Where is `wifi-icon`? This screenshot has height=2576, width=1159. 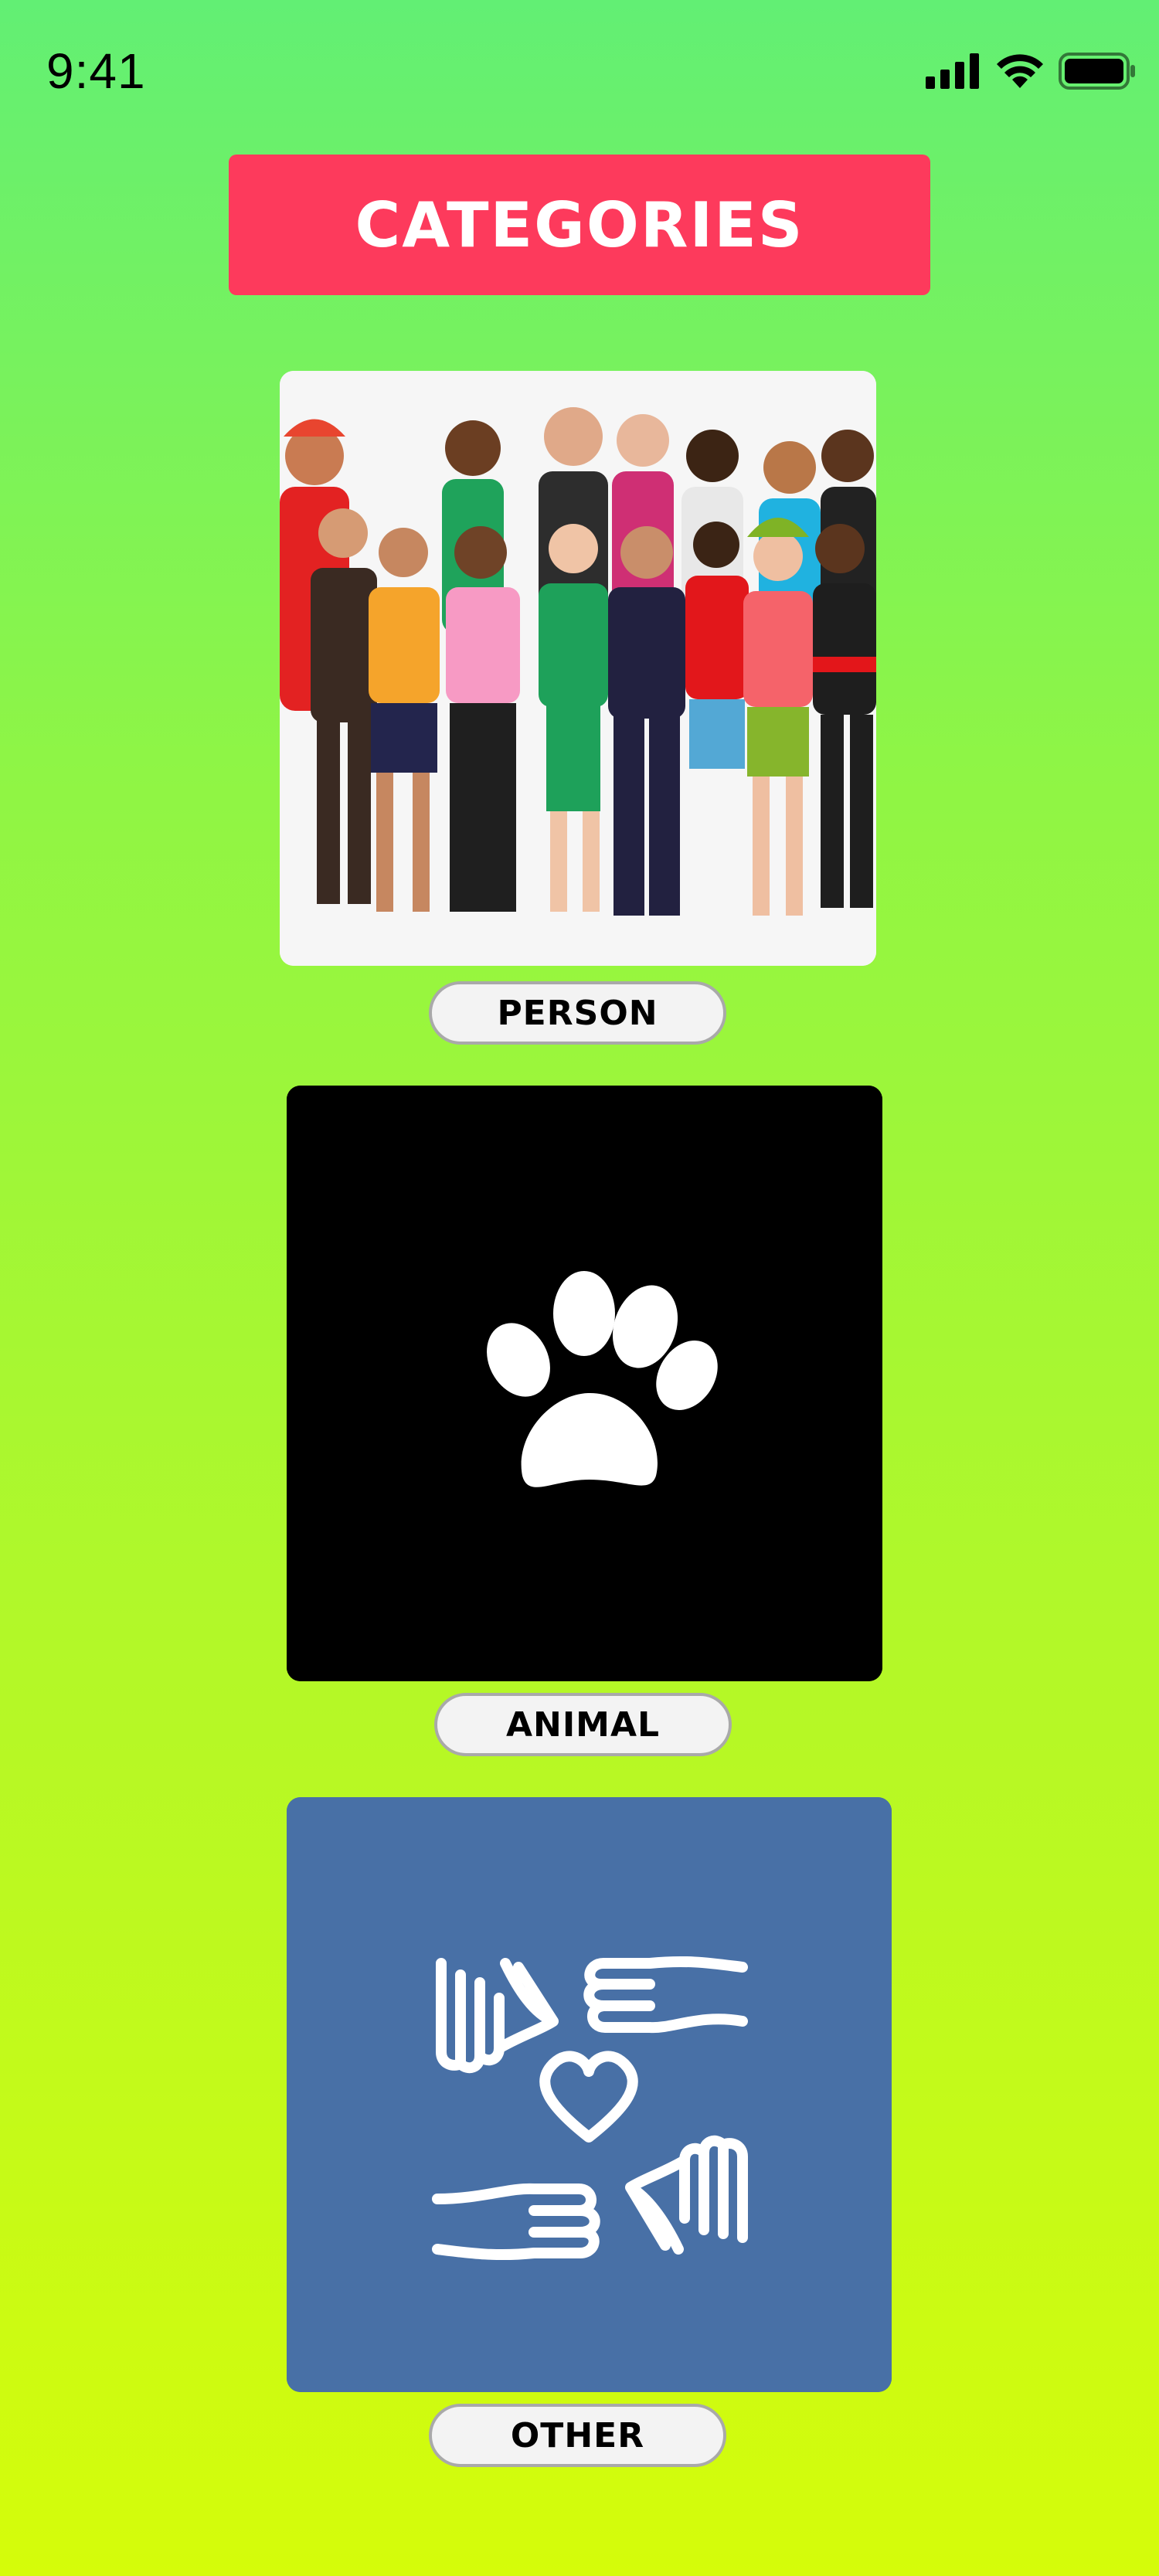
wifi-icon is located at coordinates (1020, 71).